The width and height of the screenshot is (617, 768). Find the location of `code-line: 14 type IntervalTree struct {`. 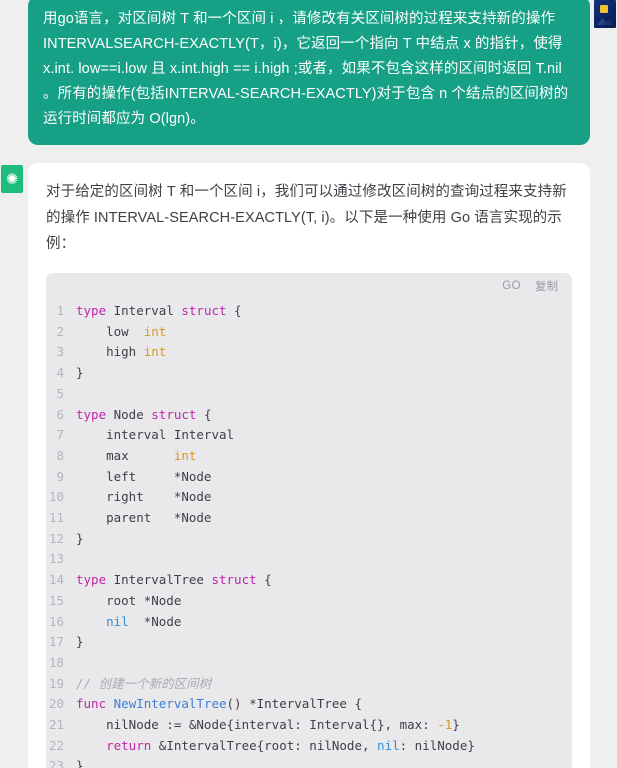

code-line: 14 type IntervalTree struct { is located at coordinates (309, 580).